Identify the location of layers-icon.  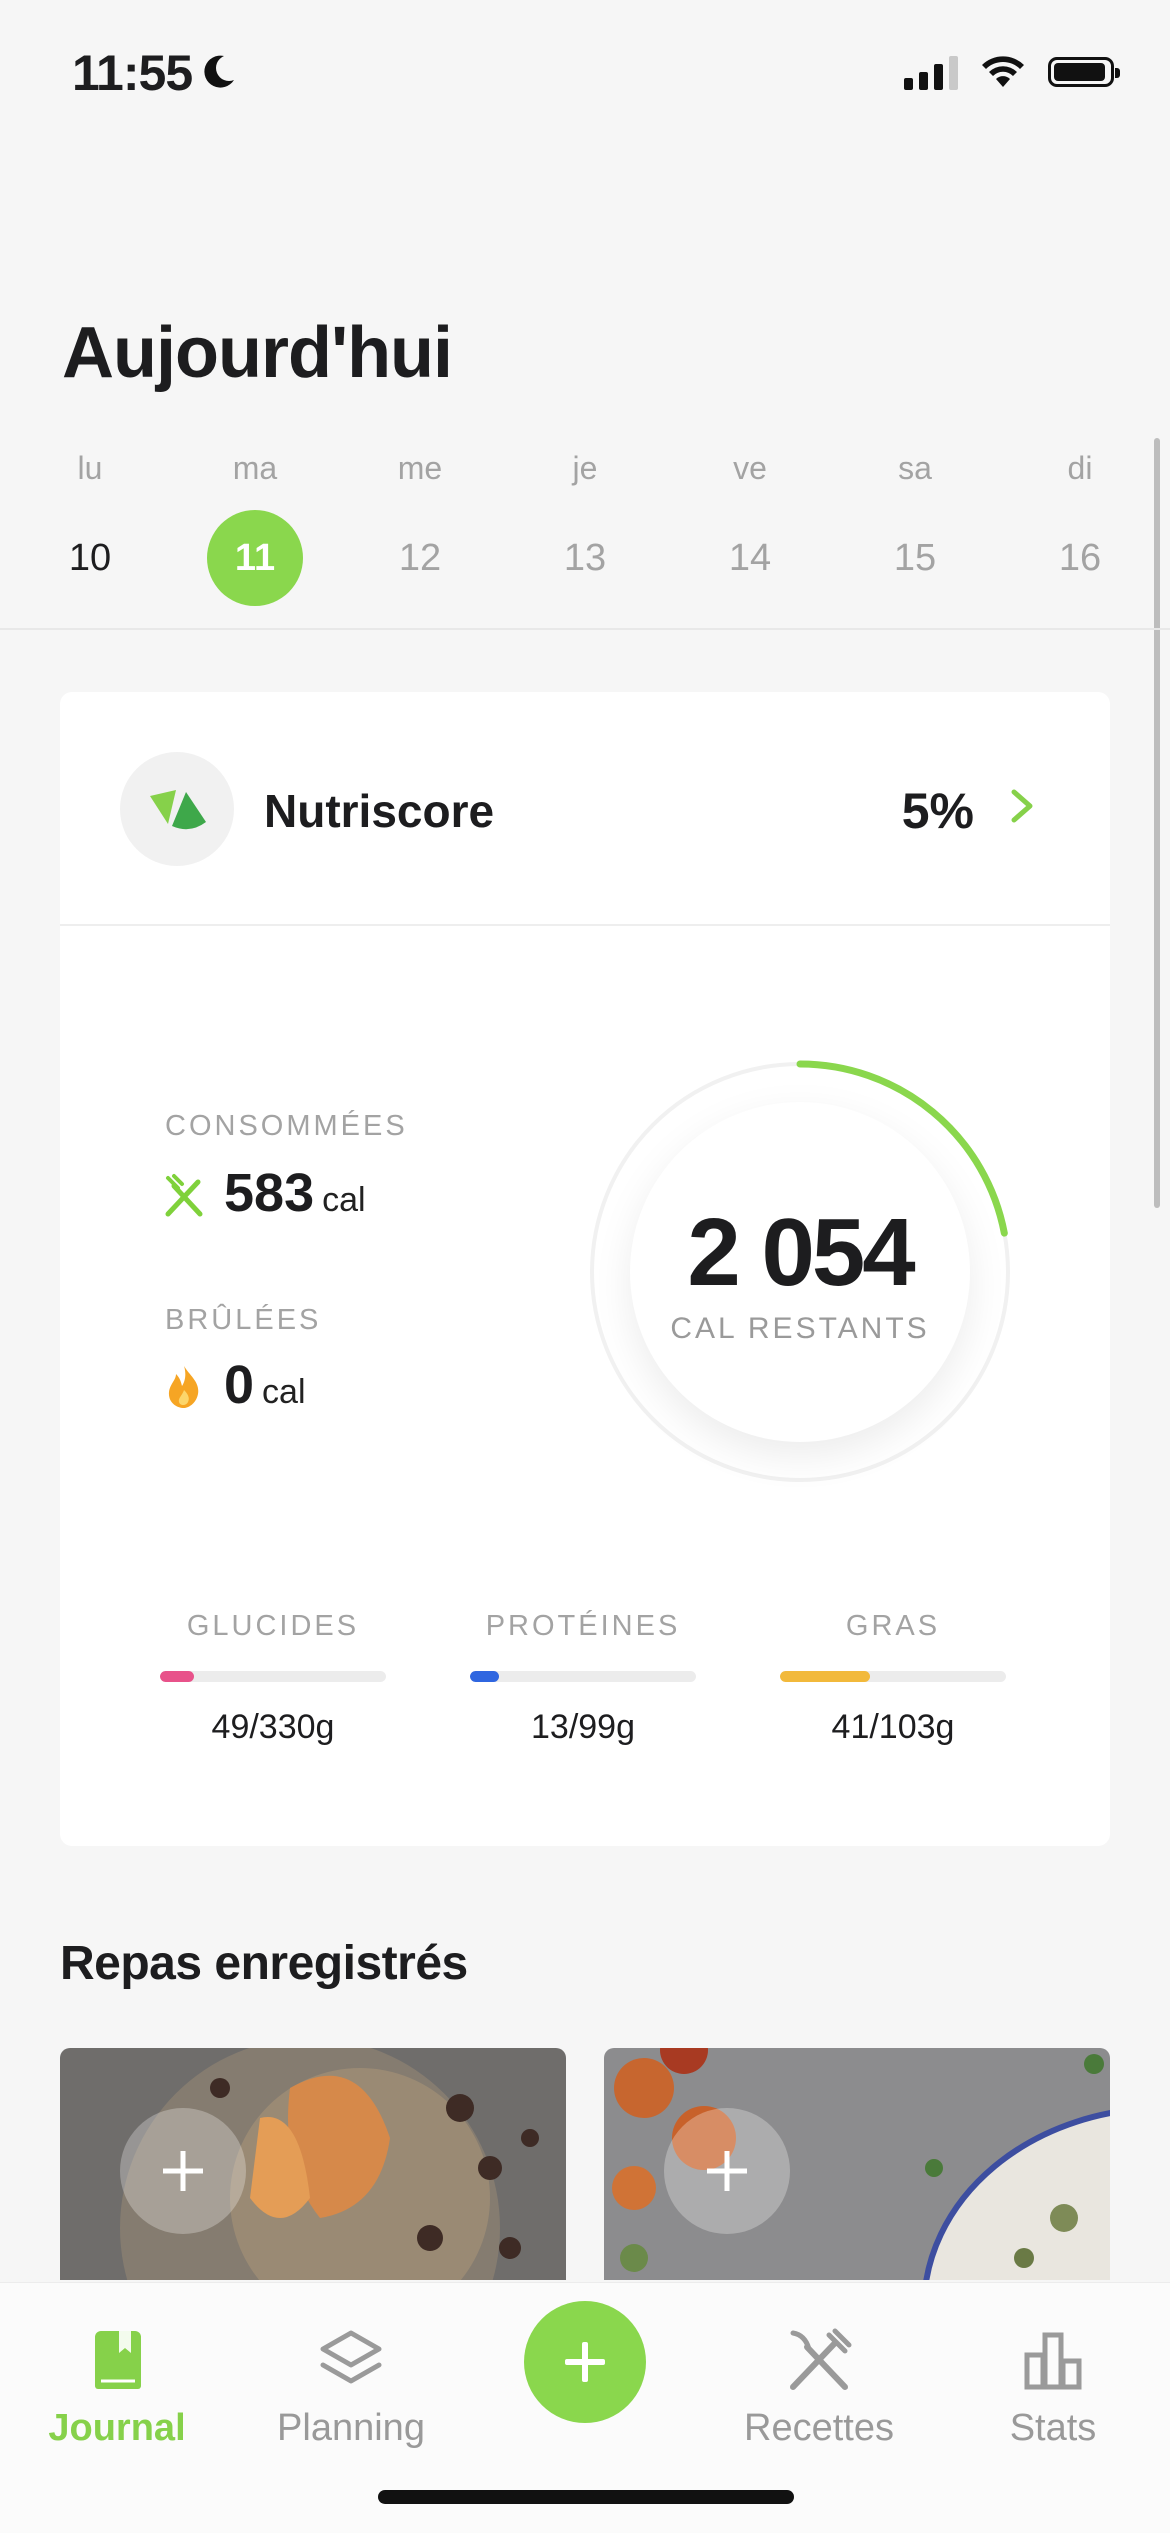
(351, 2357).